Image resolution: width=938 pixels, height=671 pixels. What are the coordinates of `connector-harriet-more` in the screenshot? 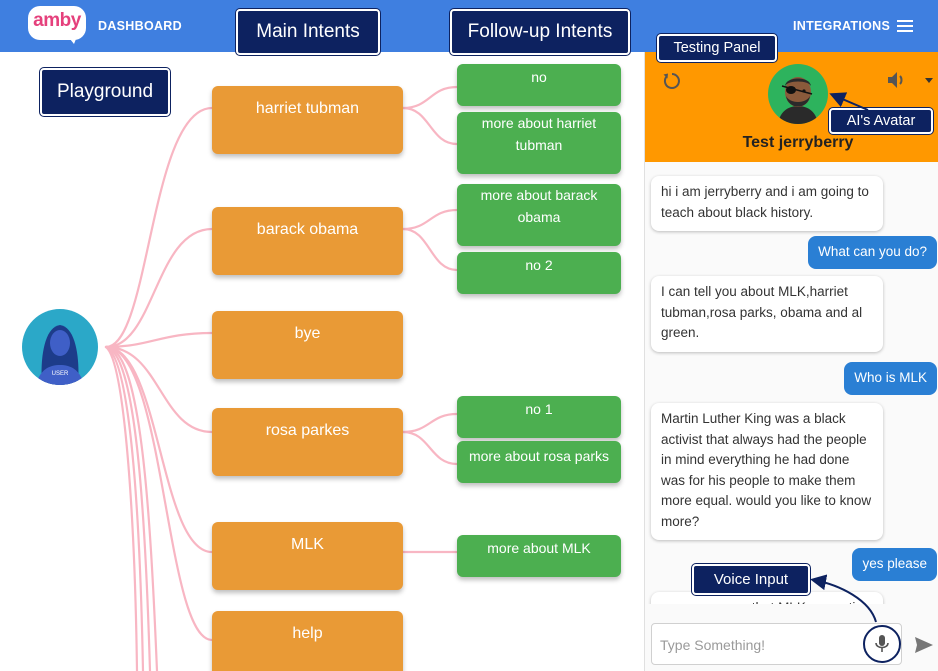 It's located at (430, 126).